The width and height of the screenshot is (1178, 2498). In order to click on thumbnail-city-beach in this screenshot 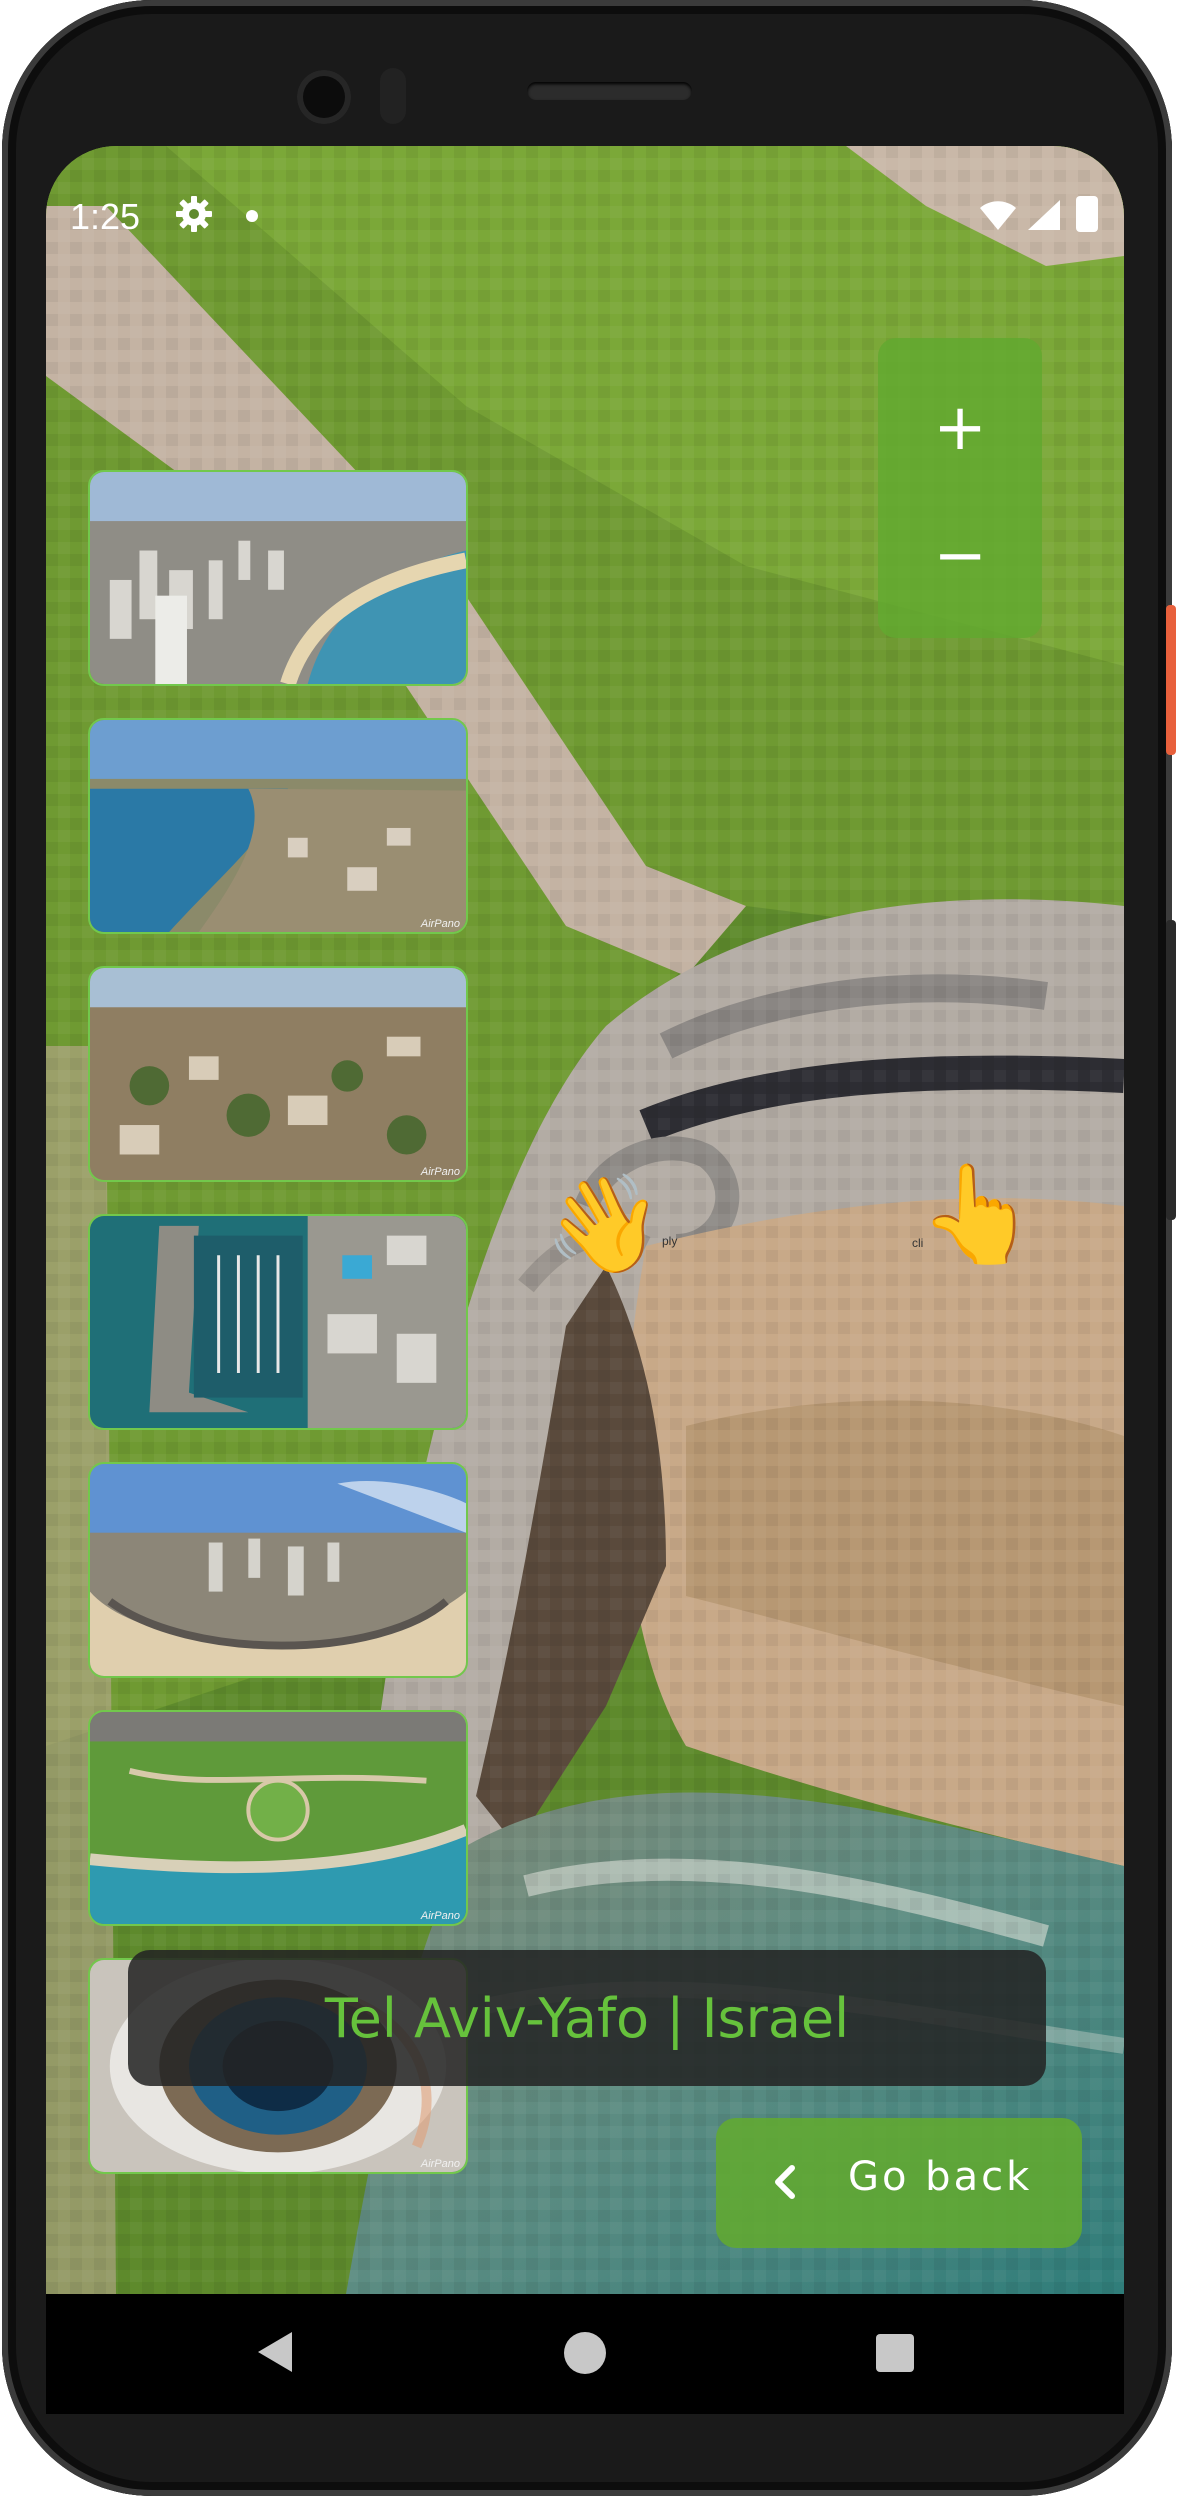, I will do `click(278, 578)`.